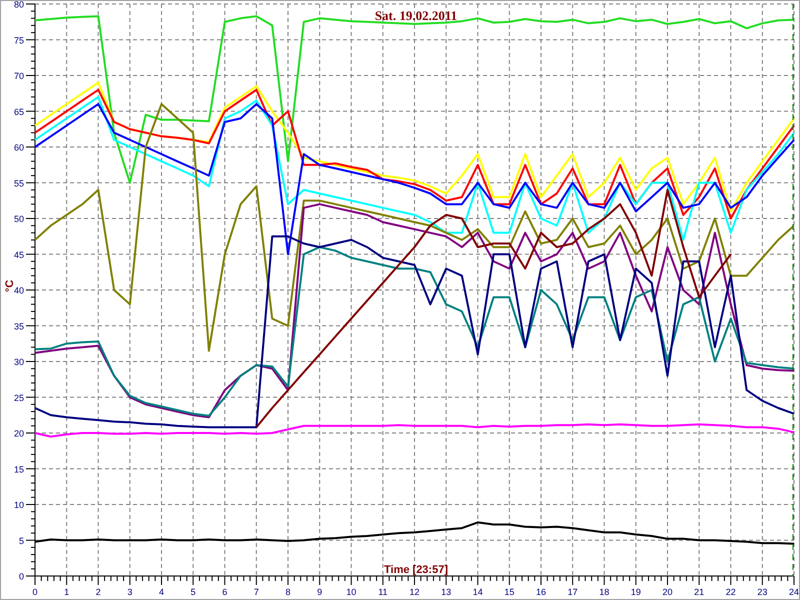 The height and width of the screenshot is (600, 800). Describe the element at coordinates (541, 592) in the screenshot. I see `x-tick-label: 16` at that location.